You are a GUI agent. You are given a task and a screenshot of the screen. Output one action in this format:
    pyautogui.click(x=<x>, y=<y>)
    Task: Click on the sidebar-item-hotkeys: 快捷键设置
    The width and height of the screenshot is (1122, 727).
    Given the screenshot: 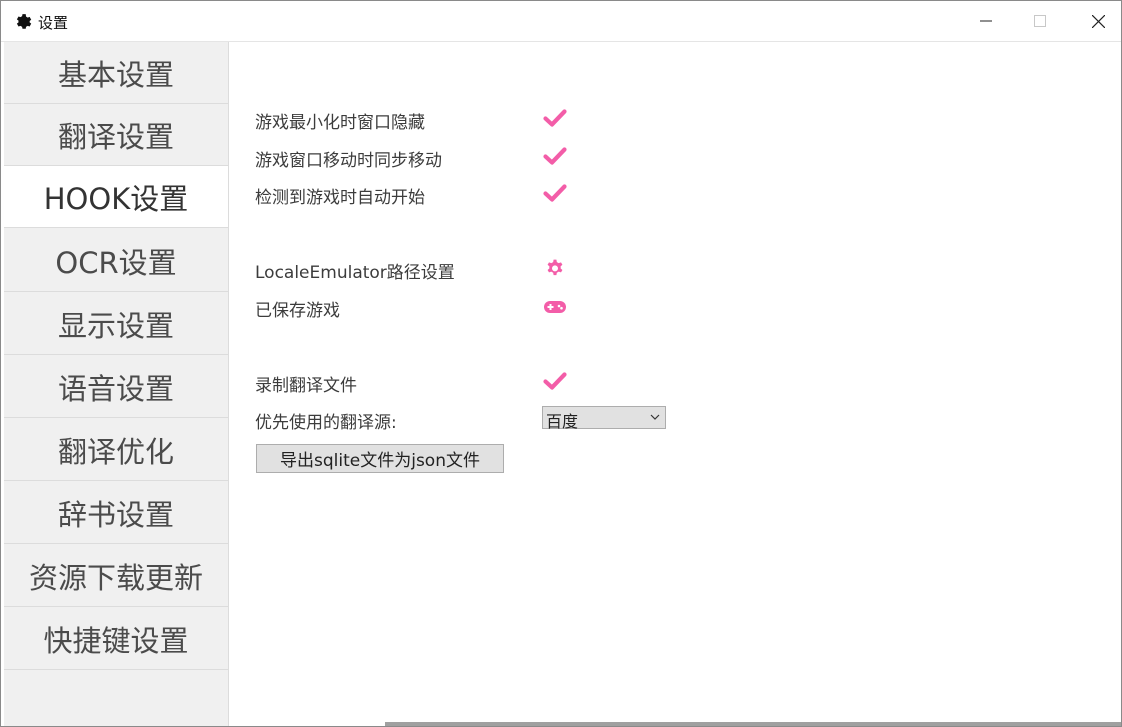 What is the action you would take?
    pyautogui.click(x=116, y=639)
    